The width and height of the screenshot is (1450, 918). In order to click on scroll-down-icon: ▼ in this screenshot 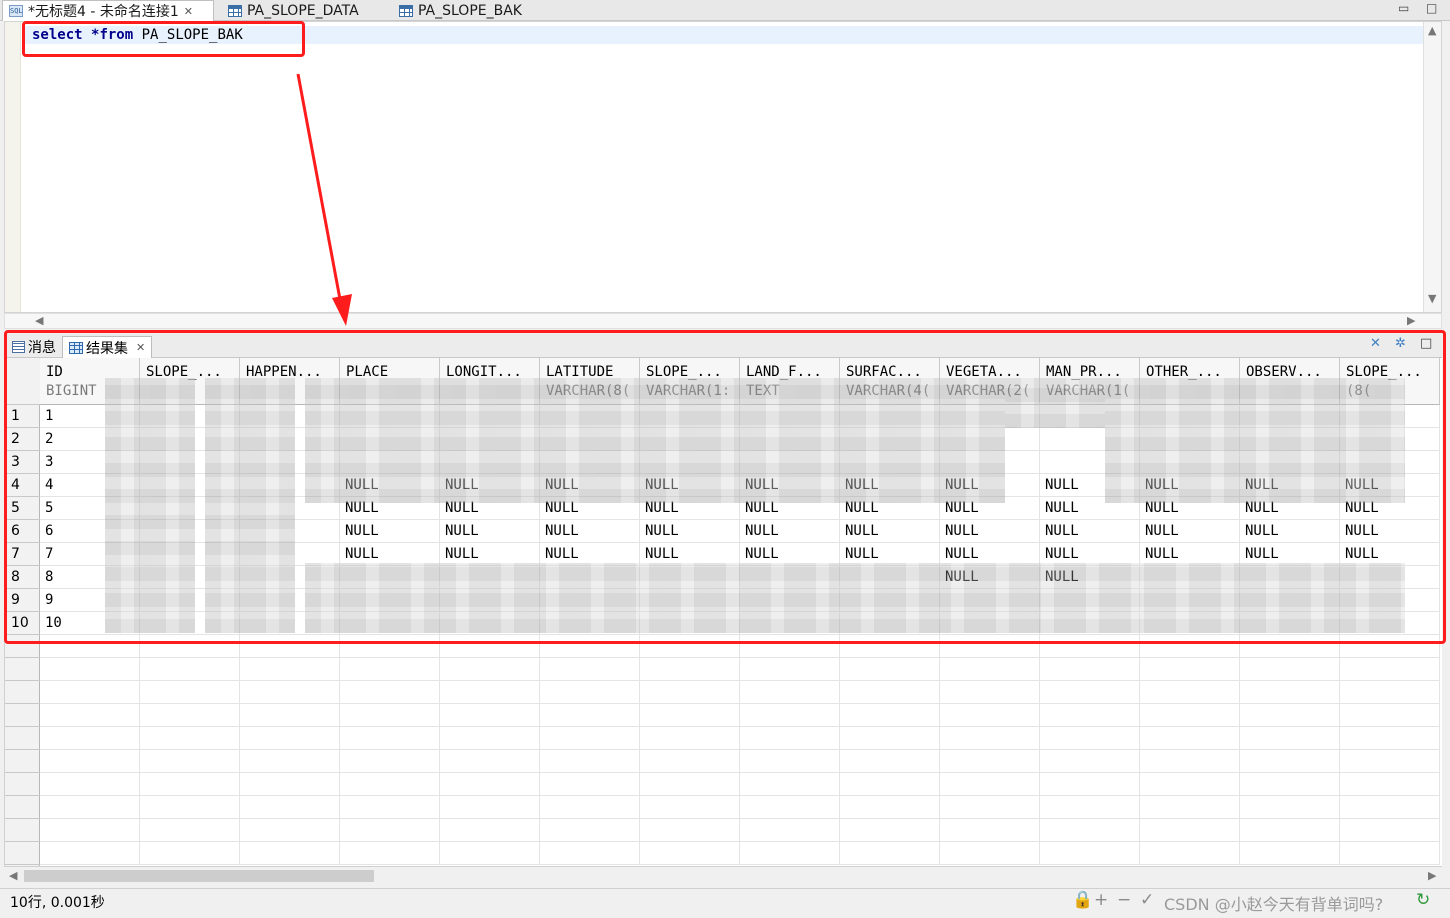, I will do `click(1432, 298)`.